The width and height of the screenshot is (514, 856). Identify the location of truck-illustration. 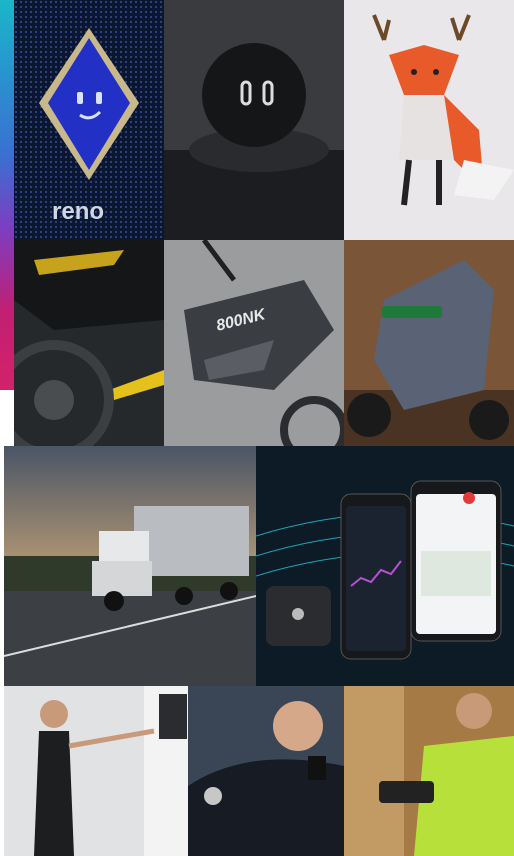
(130, 566).